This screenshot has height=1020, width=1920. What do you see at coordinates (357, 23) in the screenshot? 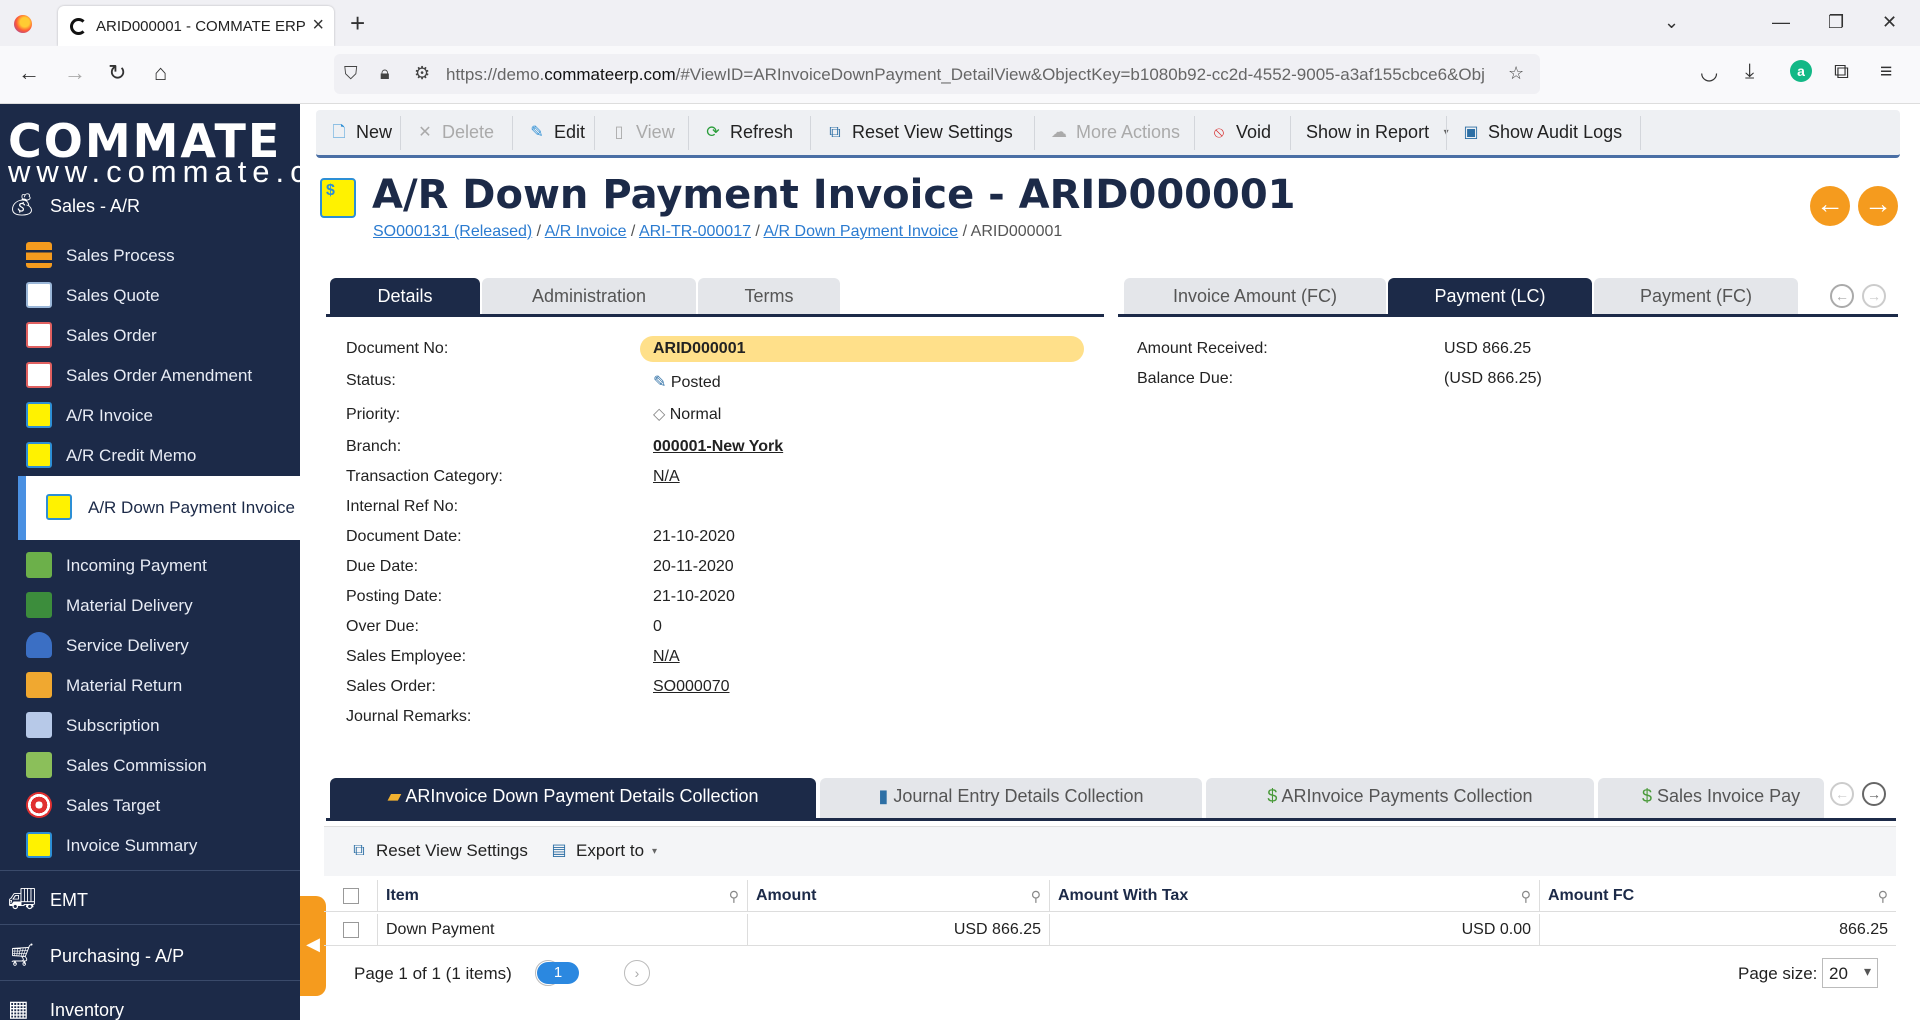
I see `new-tab-icon: +` at bounding box center [357, 23].